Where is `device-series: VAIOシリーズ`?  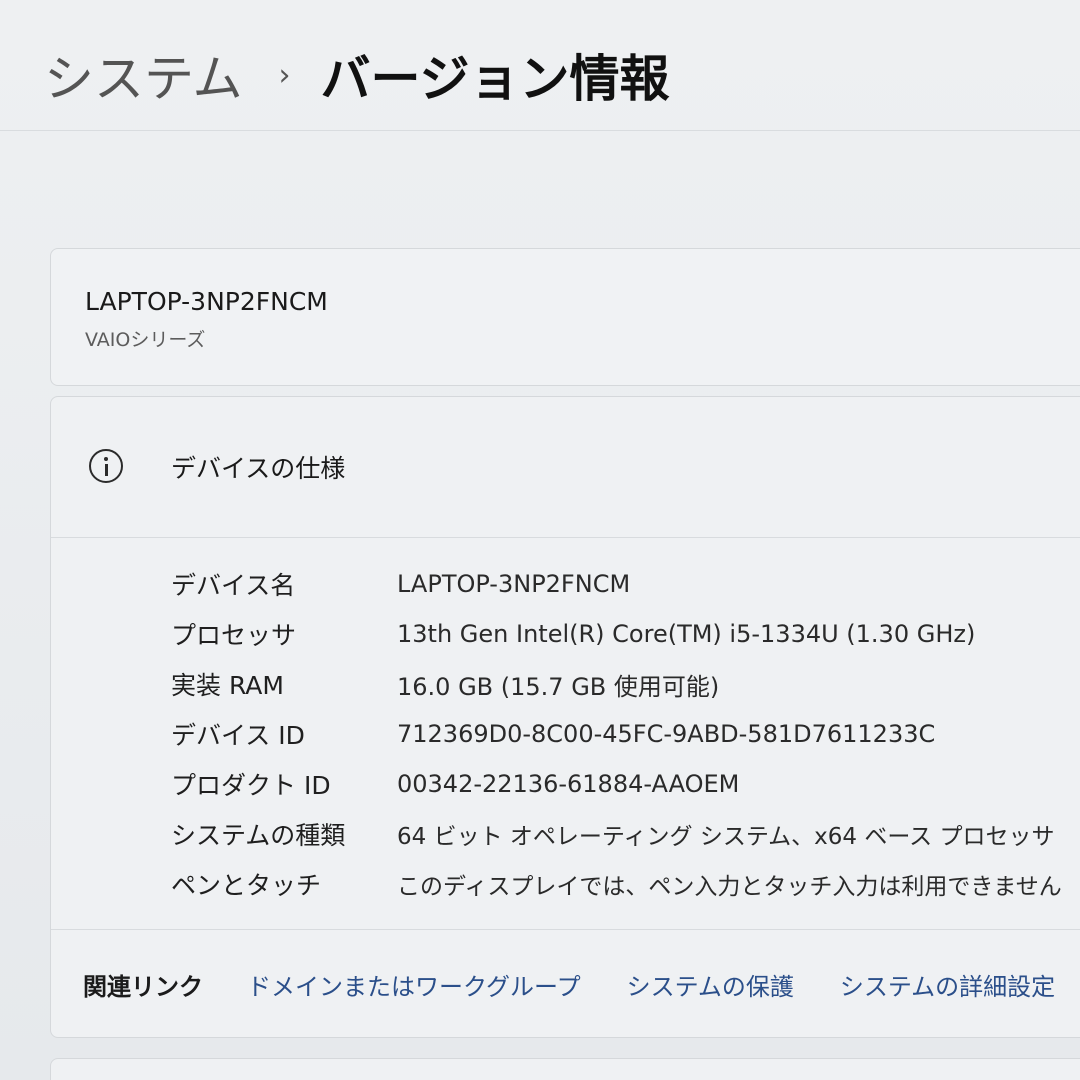
device-series: VAIOシリーズ is located at coordinates (145, 340).